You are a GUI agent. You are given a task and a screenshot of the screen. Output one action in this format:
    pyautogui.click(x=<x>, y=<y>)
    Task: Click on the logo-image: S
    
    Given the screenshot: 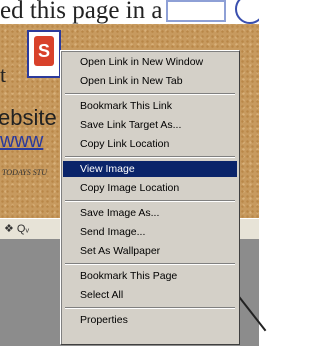 What is the action you would take?
    pyautogui.click(x=44, y=54)
    